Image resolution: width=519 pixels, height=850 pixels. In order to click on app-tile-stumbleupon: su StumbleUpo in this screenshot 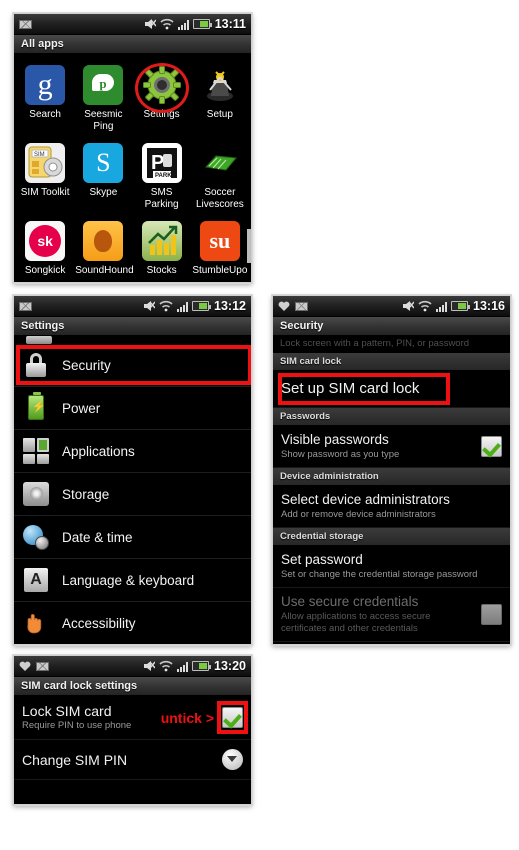, I will do `click(220, 249)`.